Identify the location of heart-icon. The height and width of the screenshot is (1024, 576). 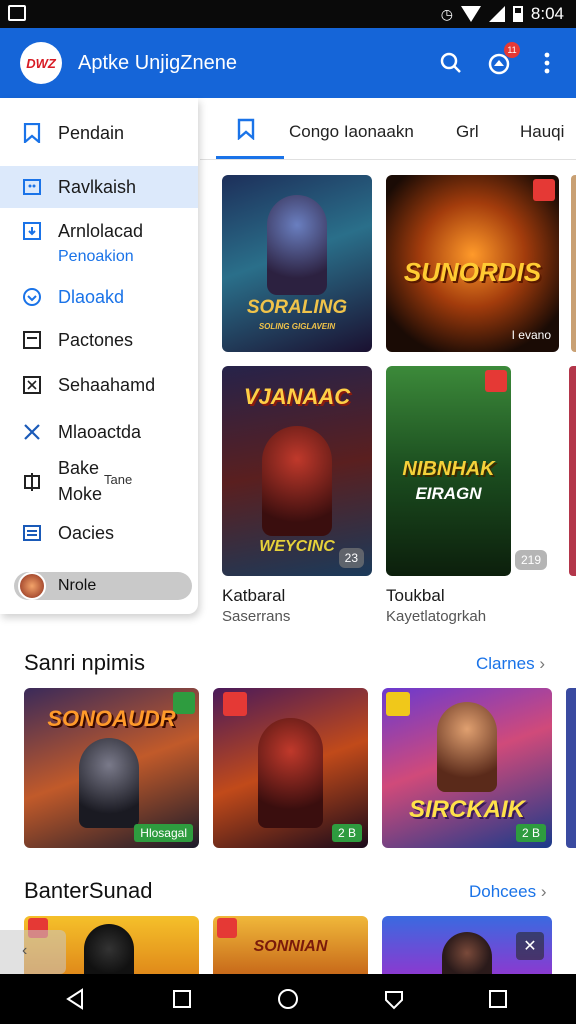
(32, 297).